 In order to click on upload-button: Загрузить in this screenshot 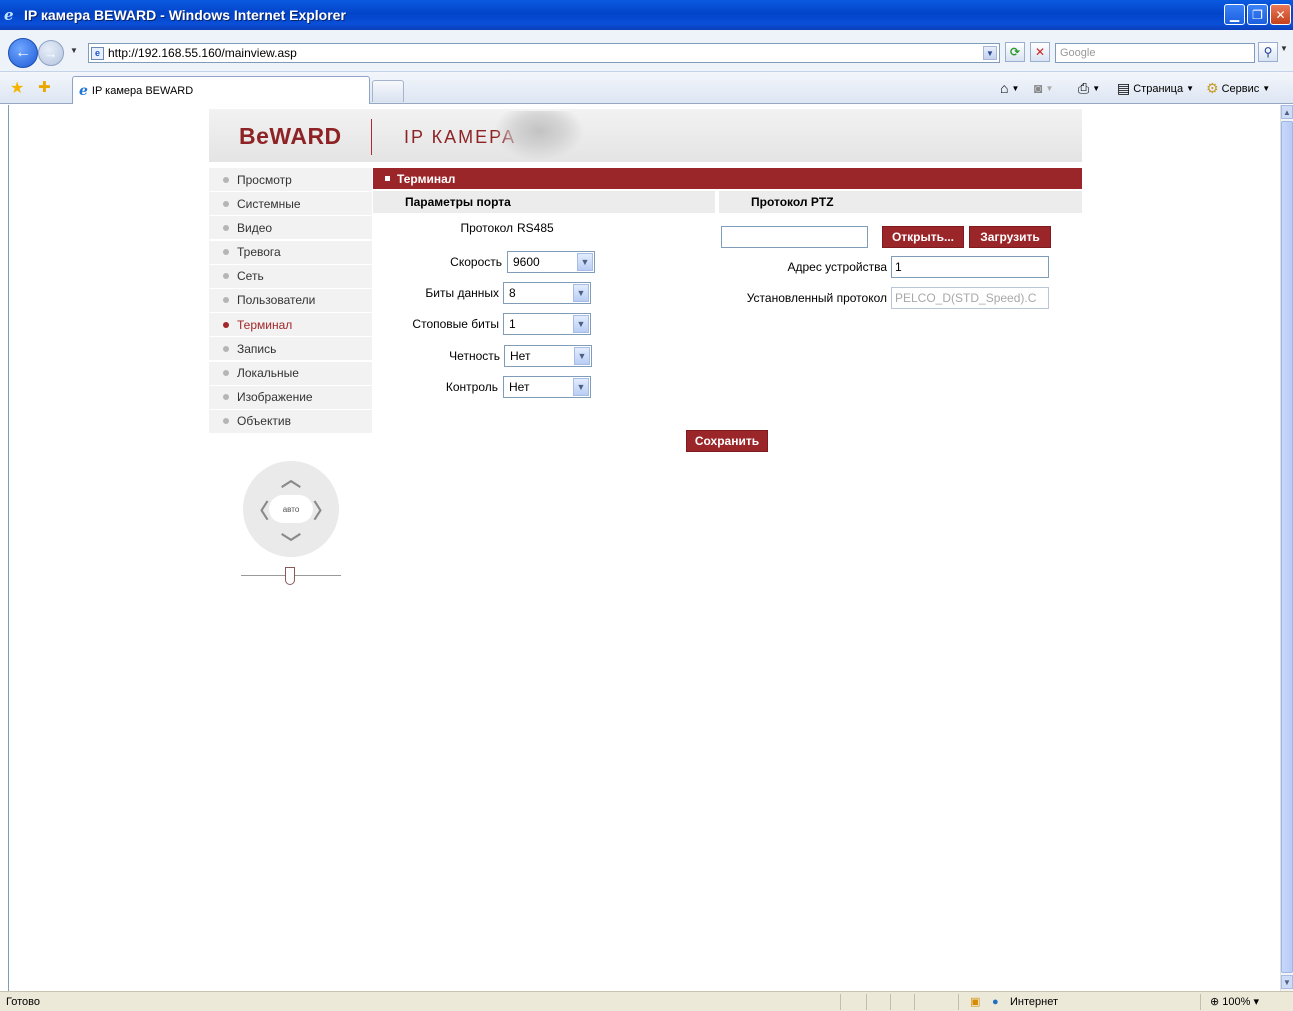, I will do `click(1010, 237)`.